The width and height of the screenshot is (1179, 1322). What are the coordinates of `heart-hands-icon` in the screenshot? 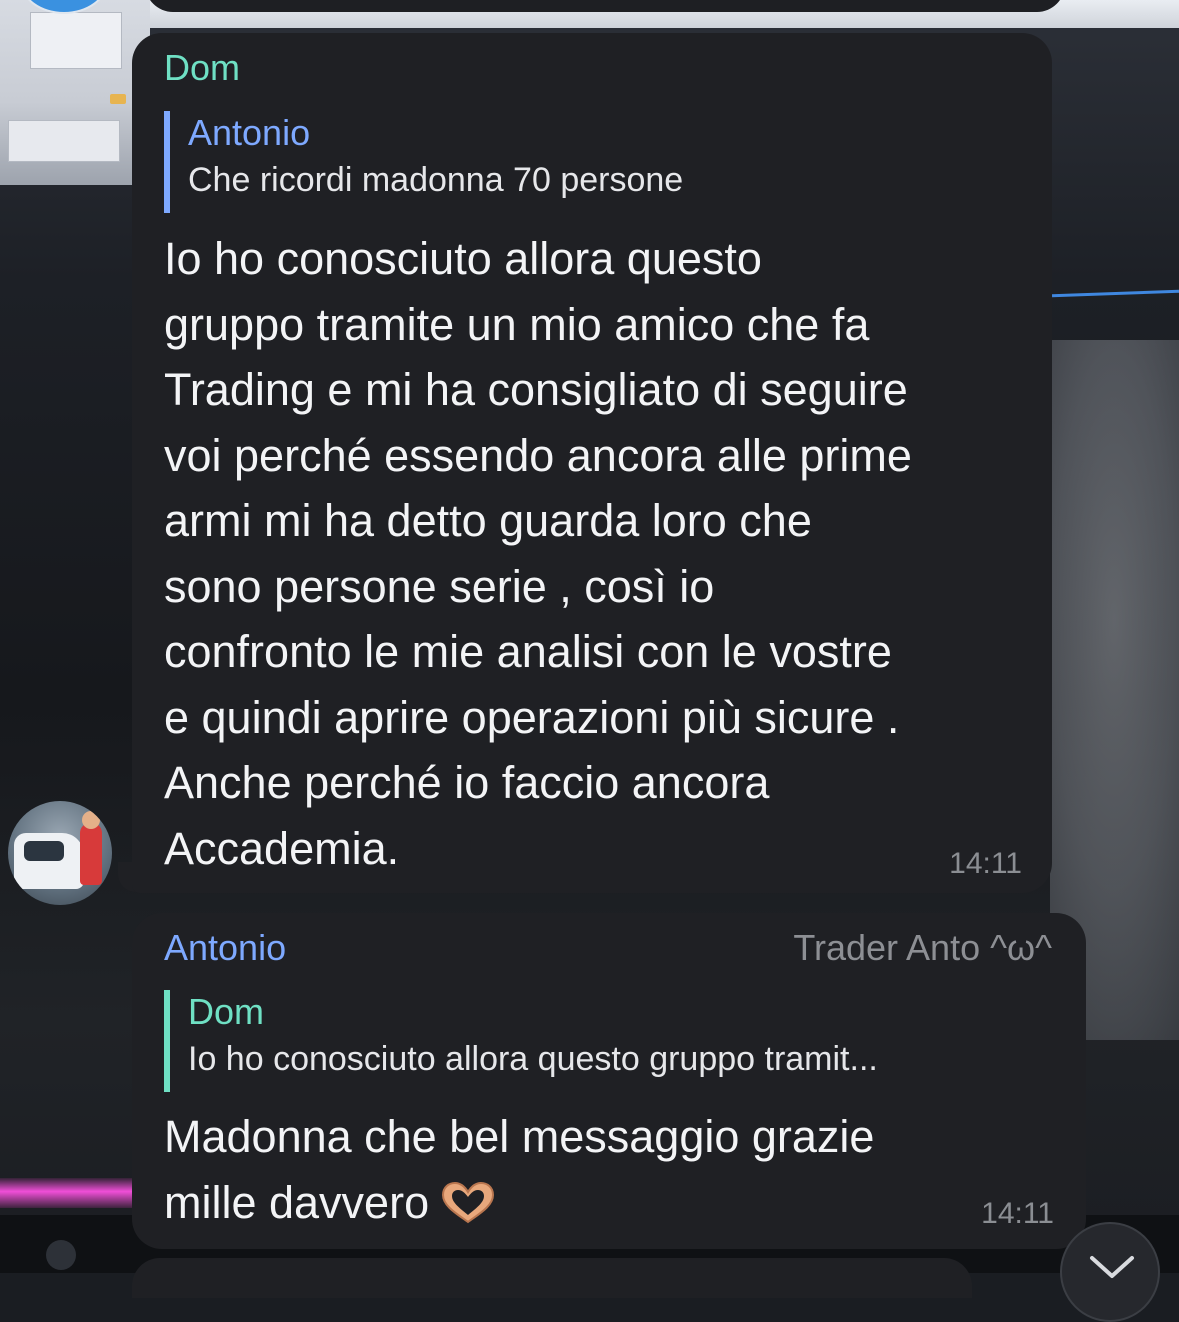 It's located at (468, 1202).